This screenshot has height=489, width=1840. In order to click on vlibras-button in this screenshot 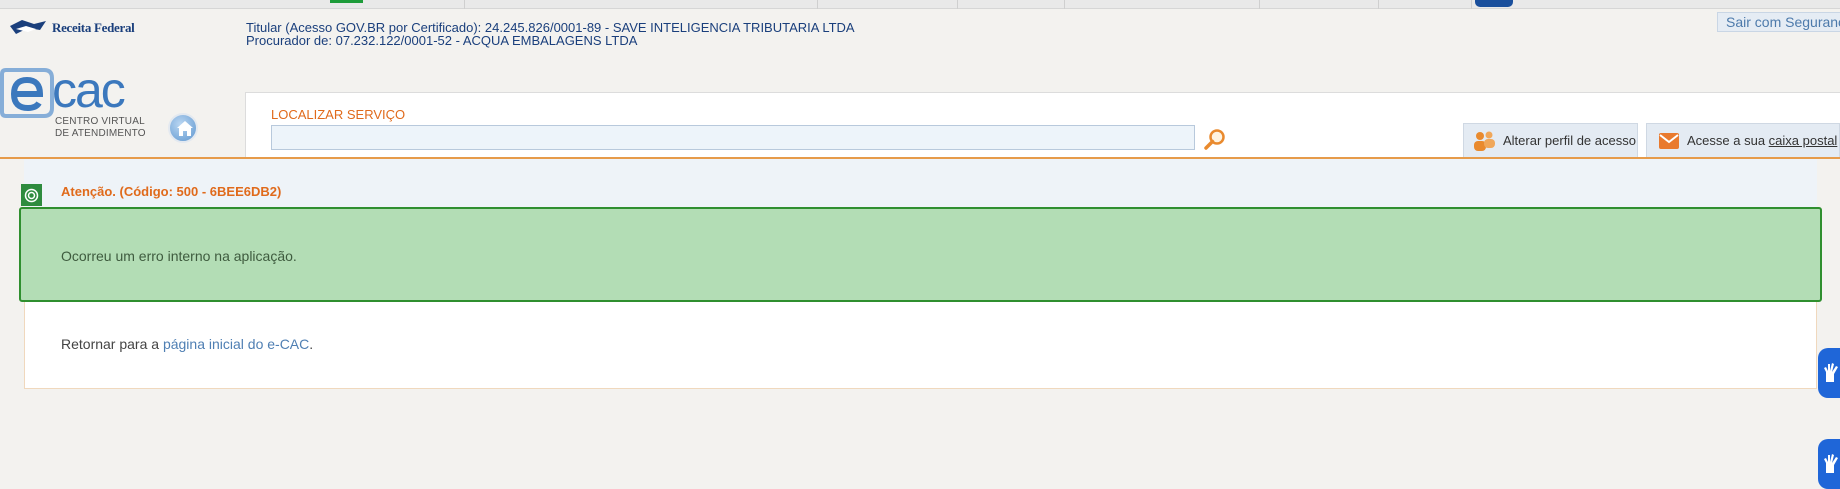, I will do `click(1829, 373)`.